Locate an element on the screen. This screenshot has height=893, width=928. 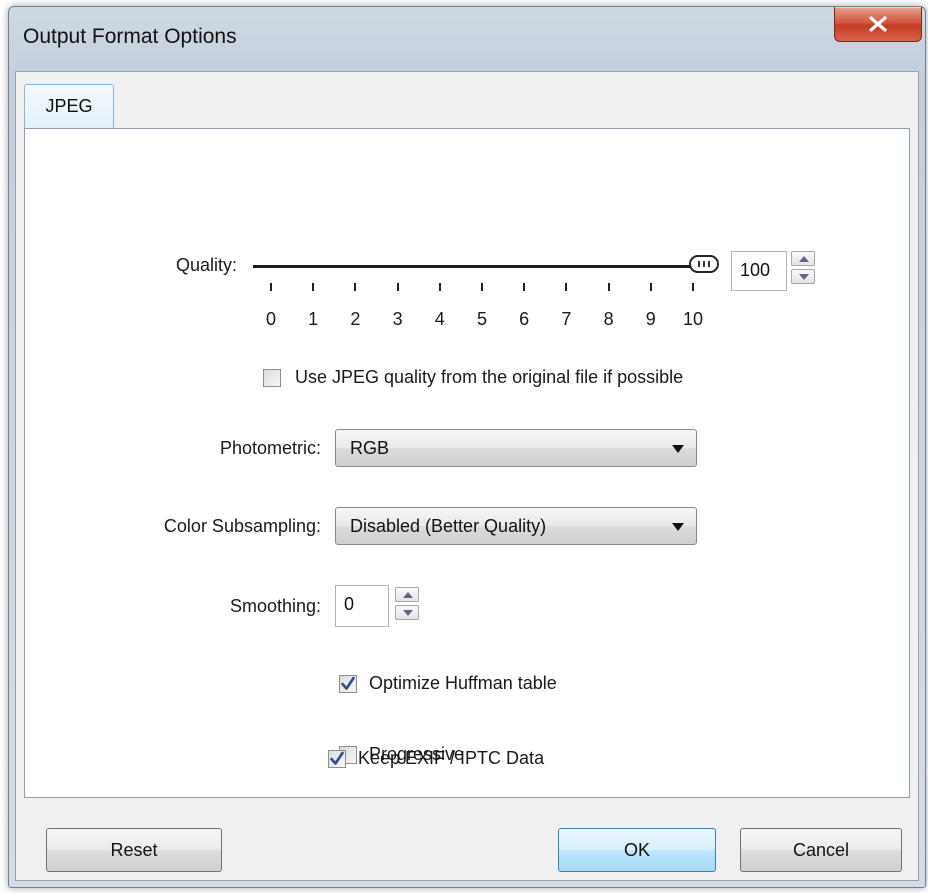
smoothing-value: 0 is located at coordinates (349, 604).